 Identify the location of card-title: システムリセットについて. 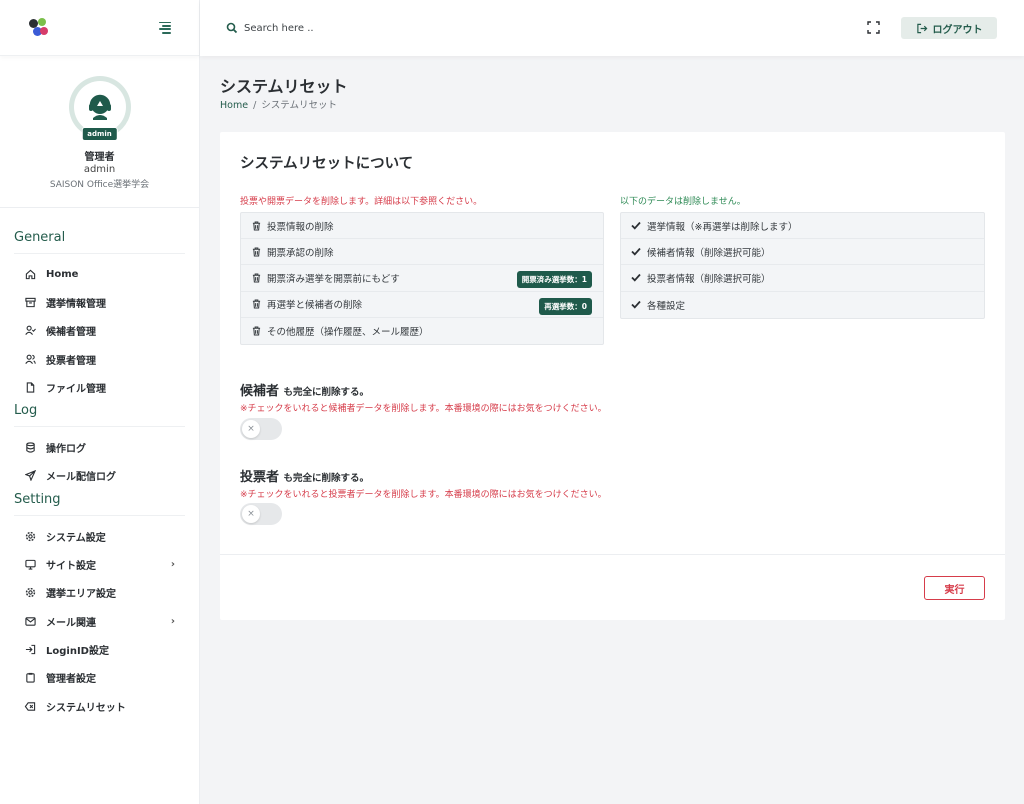
(327, 164).